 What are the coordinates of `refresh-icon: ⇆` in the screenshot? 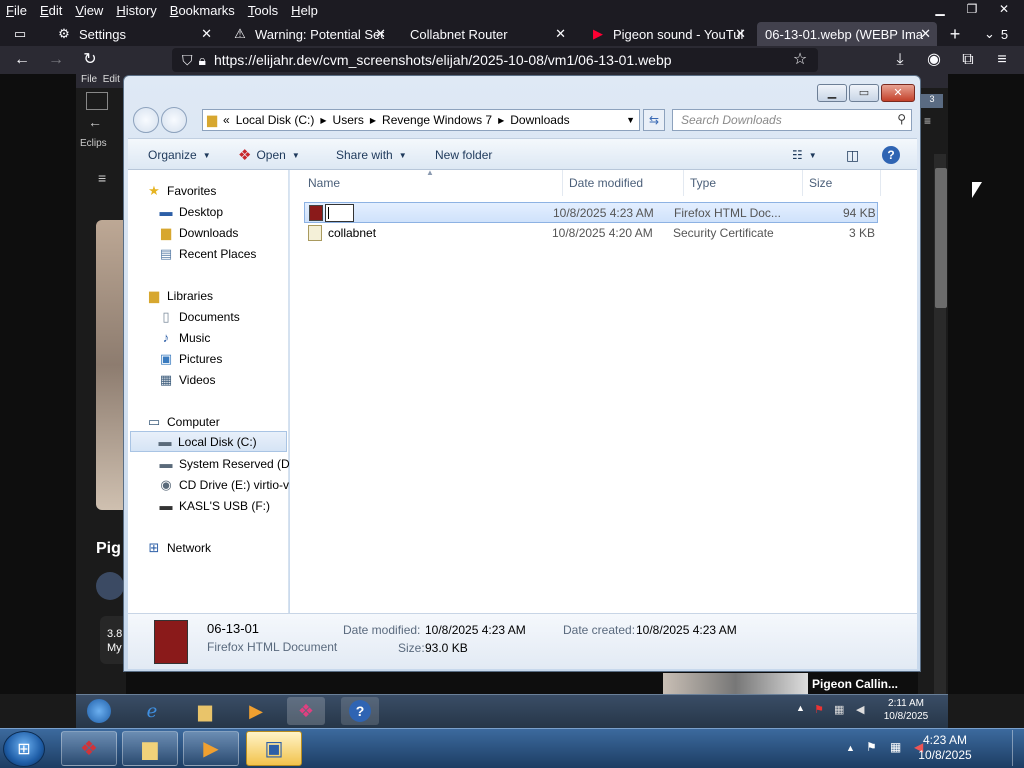 It's located at (654, 120).